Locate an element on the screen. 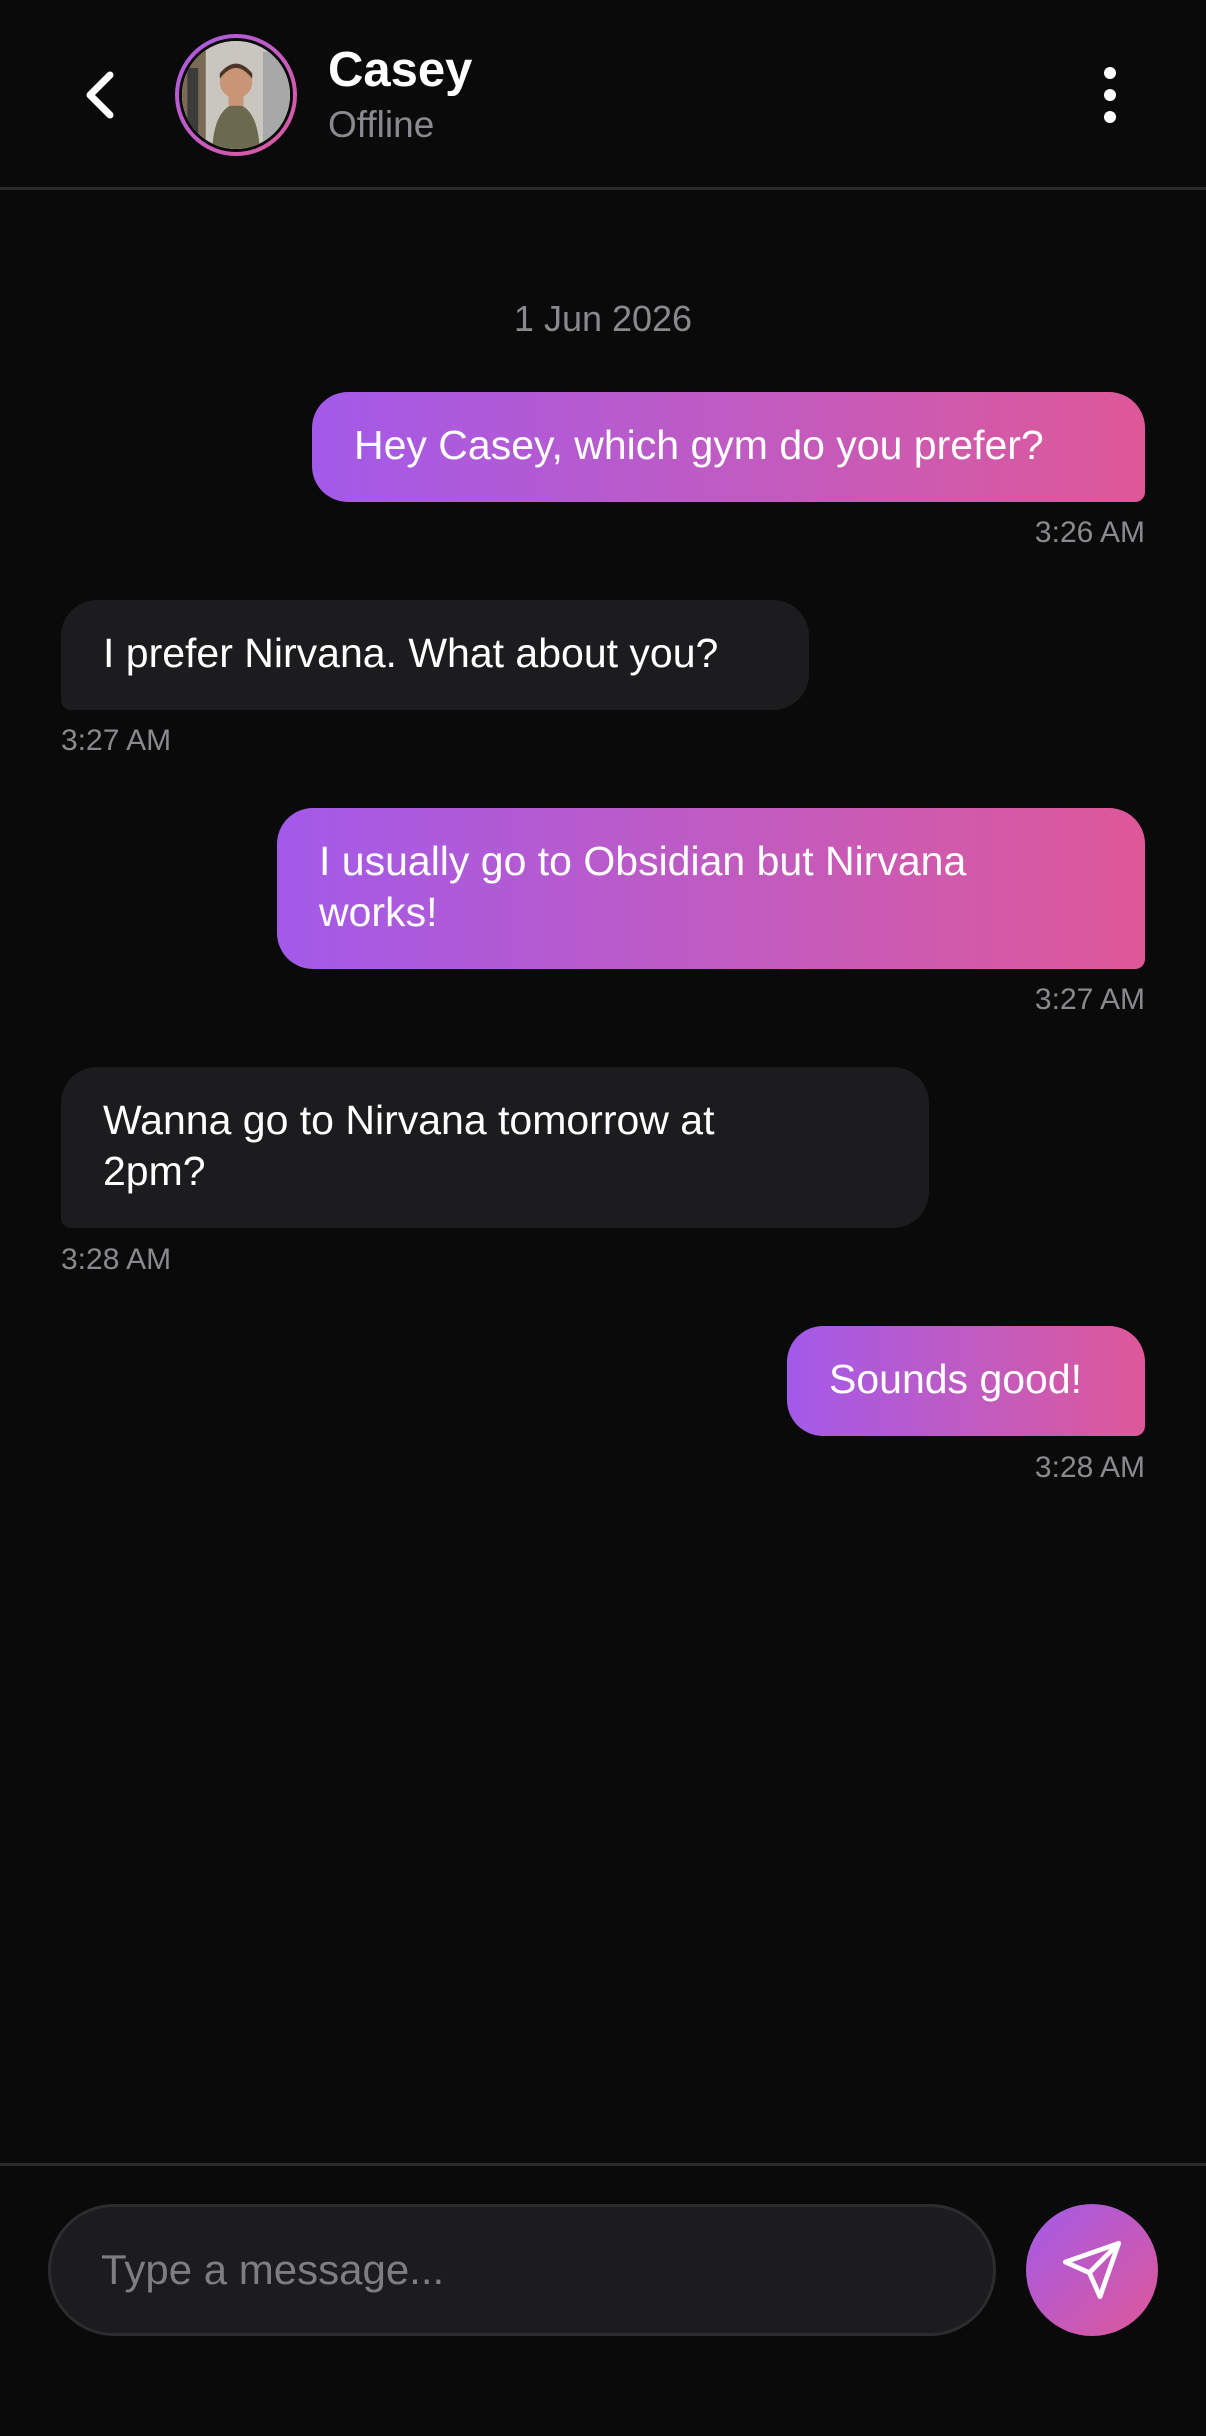 Image resolution: width=1206 pixels, height=2436 pixels. avatar-photo is located at coordinates (236, 95).